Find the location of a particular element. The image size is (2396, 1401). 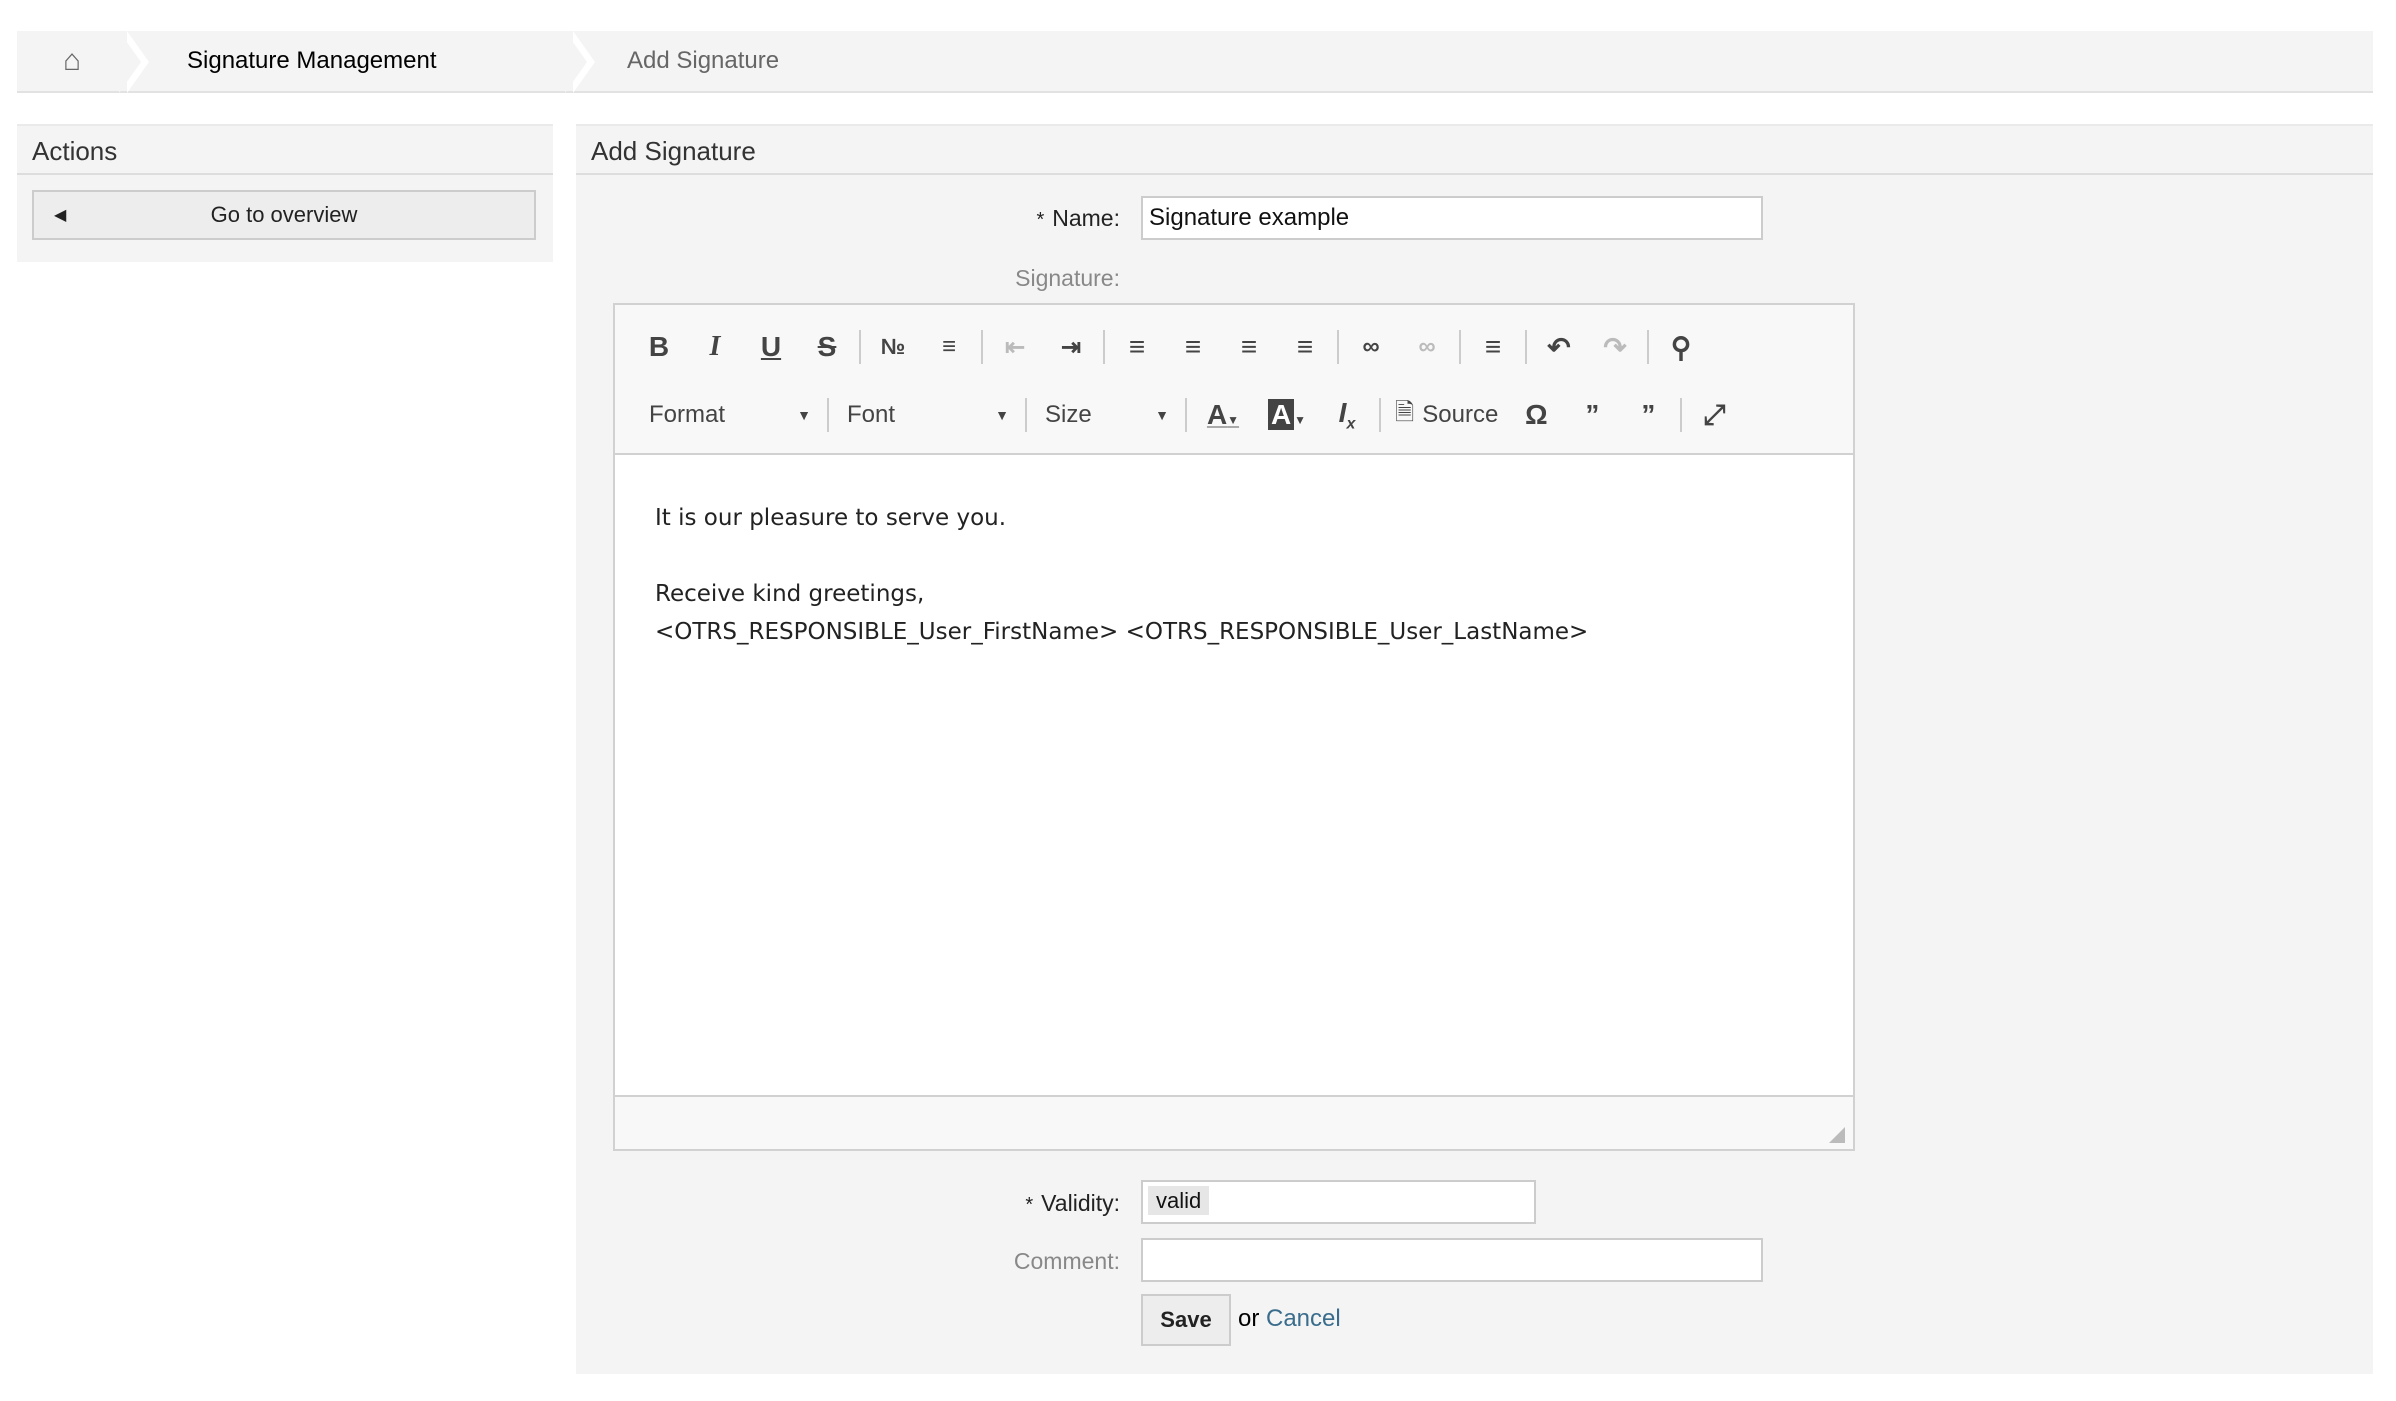

italic-icon: I is located at coordinates (715, 347).